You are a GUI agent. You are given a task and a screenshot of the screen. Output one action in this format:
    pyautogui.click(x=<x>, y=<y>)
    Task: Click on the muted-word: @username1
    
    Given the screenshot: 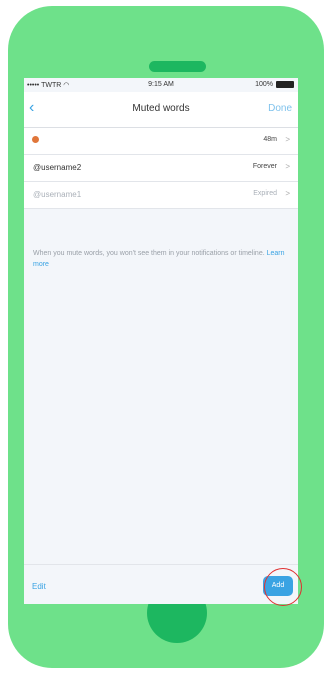 What is the action you would take?
    pyautogui.click(x=57, y=194)
    